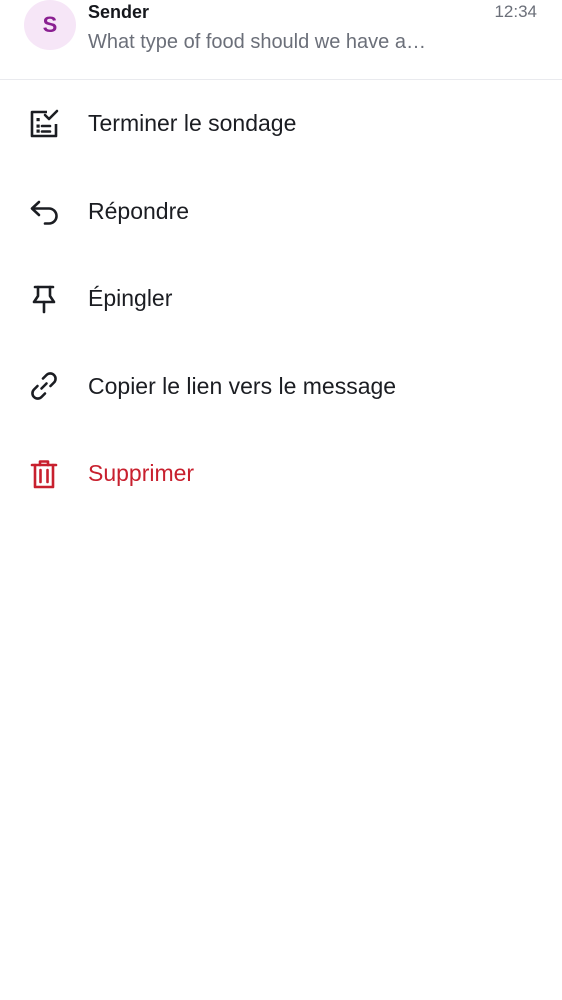  What do you see at coordinates (141, 473) in the screenshot?
I see `delete-label: Supprimer` at bounding box center [141, 473].